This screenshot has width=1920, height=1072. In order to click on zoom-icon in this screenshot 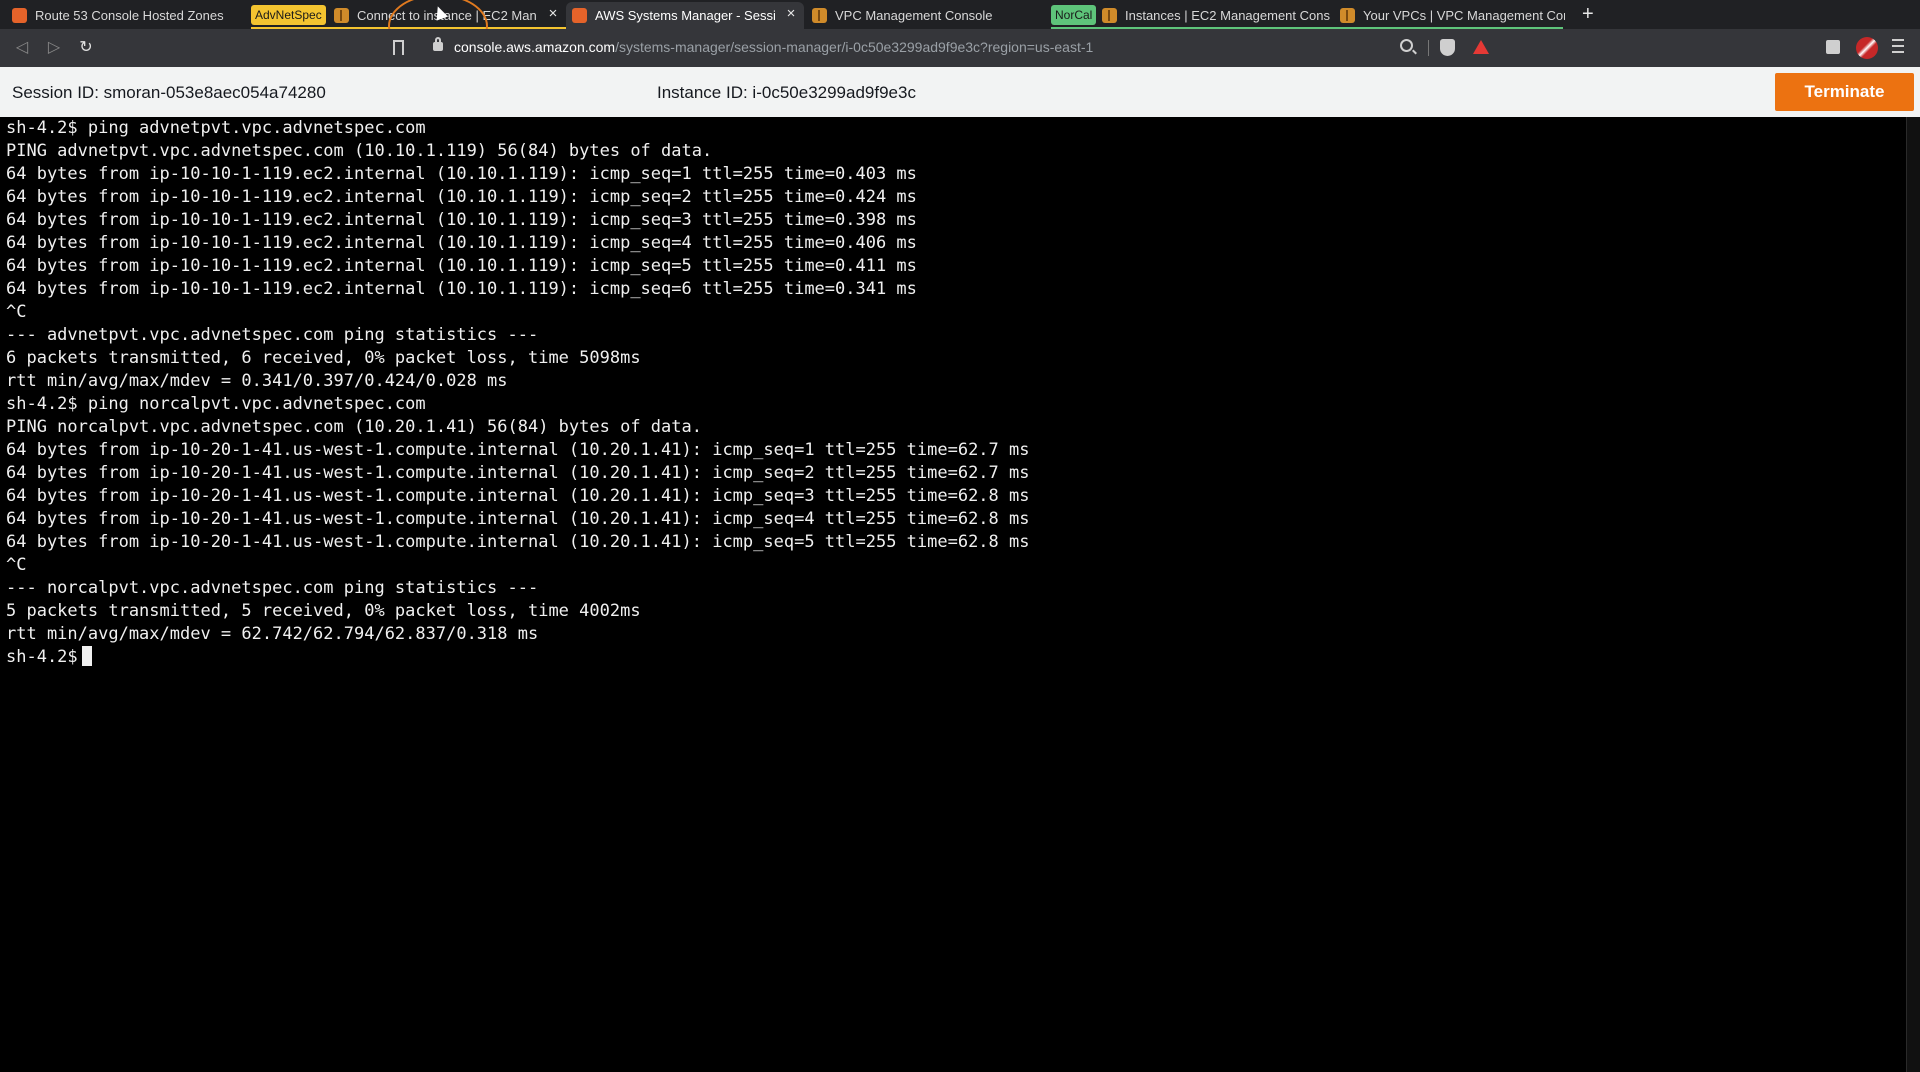, I will do `click(1406, 45)`.